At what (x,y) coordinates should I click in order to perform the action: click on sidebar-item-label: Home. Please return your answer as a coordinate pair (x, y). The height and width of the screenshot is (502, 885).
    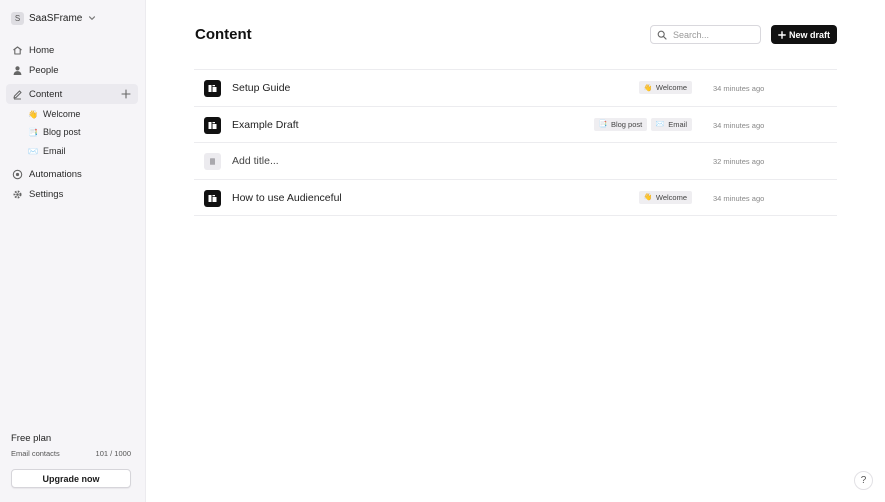
    Looking at the image, I should click on (42, 50).